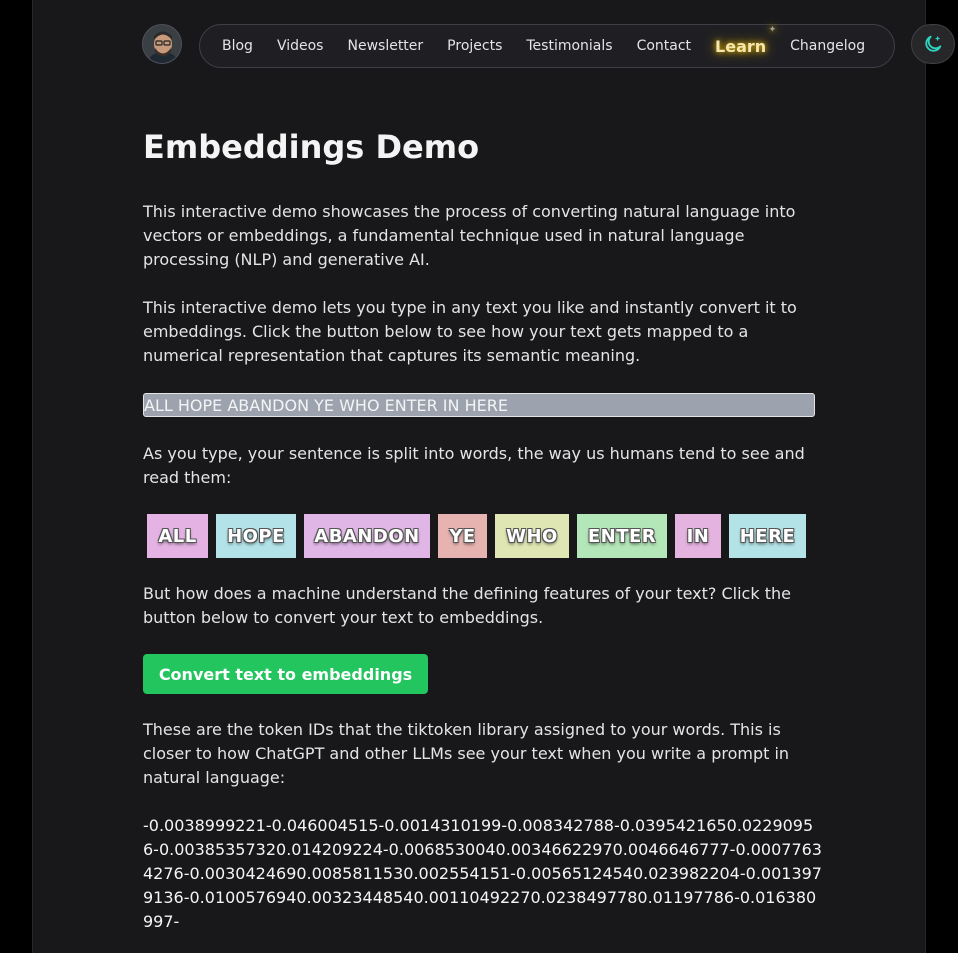 The image size is (958, 953). I want to click on token-chip: HOPE, so click(256, 536).